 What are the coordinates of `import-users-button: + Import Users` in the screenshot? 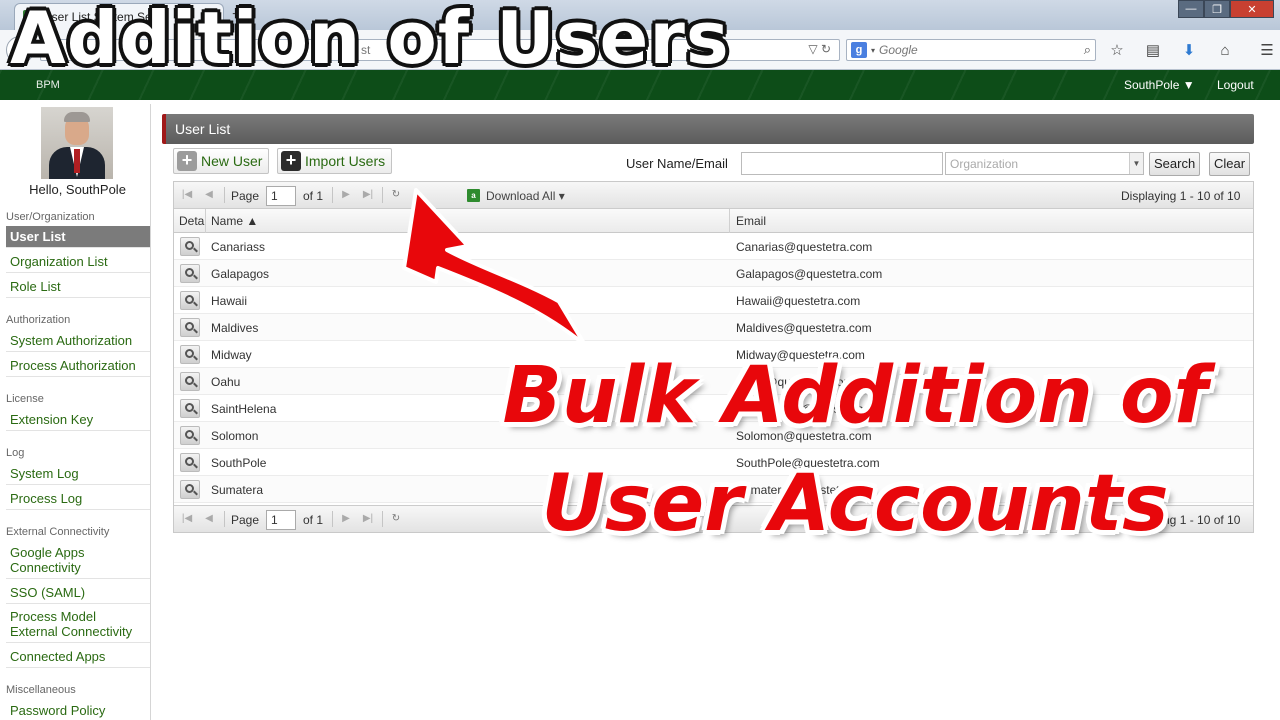 It's located at (335, 161).